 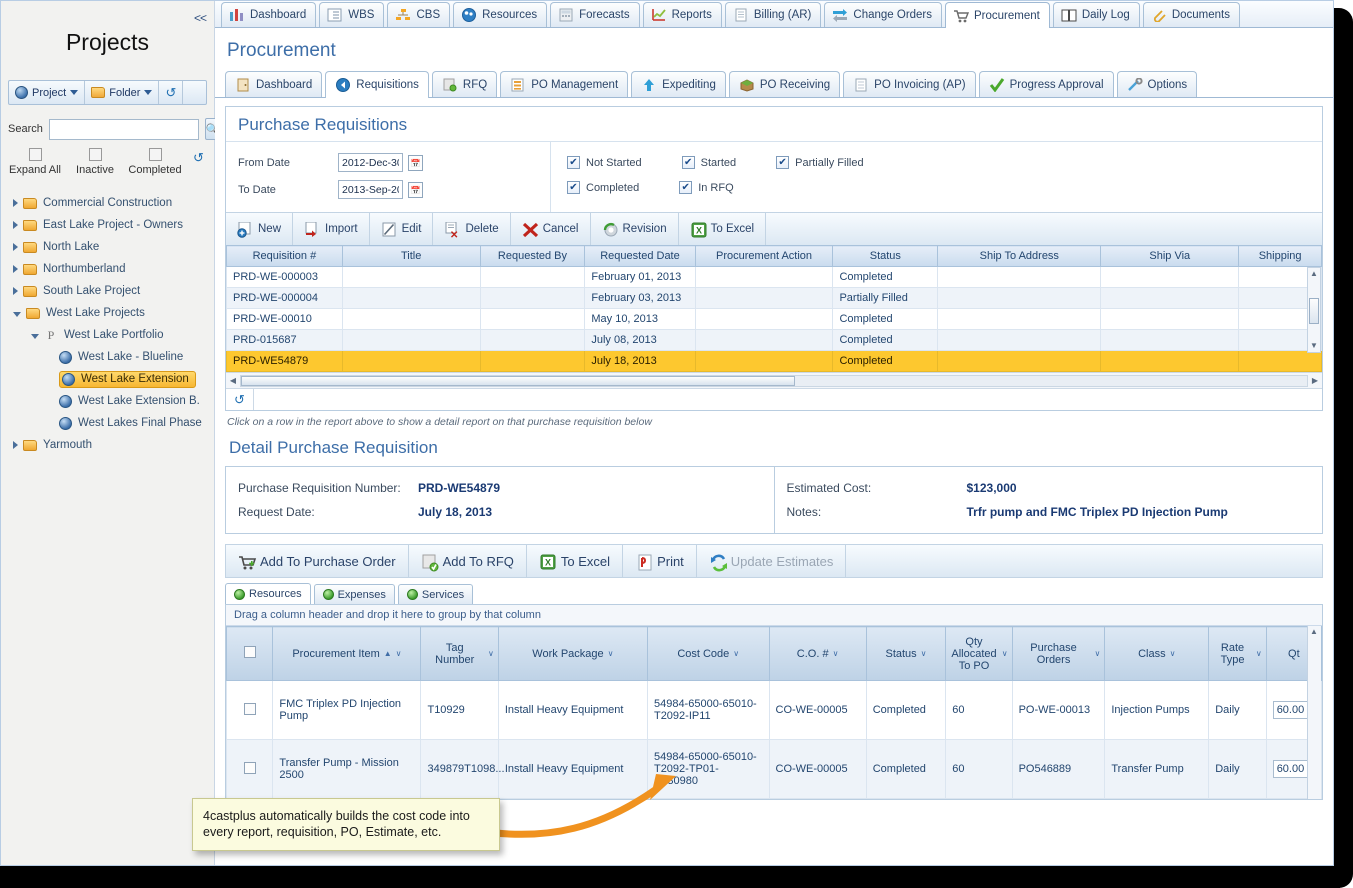 What do you see at coordinates (377, 84) in the screenshot?
I see `sub-tab-requisitions: Requisitions` at bounding box center [377, 84].